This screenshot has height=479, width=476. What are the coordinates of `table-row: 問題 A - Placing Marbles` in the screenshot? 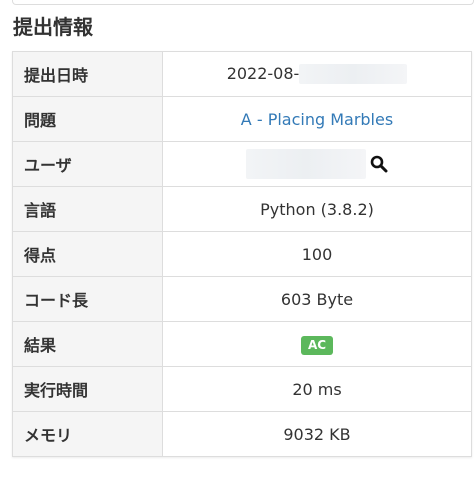 It's located at (242, 119).